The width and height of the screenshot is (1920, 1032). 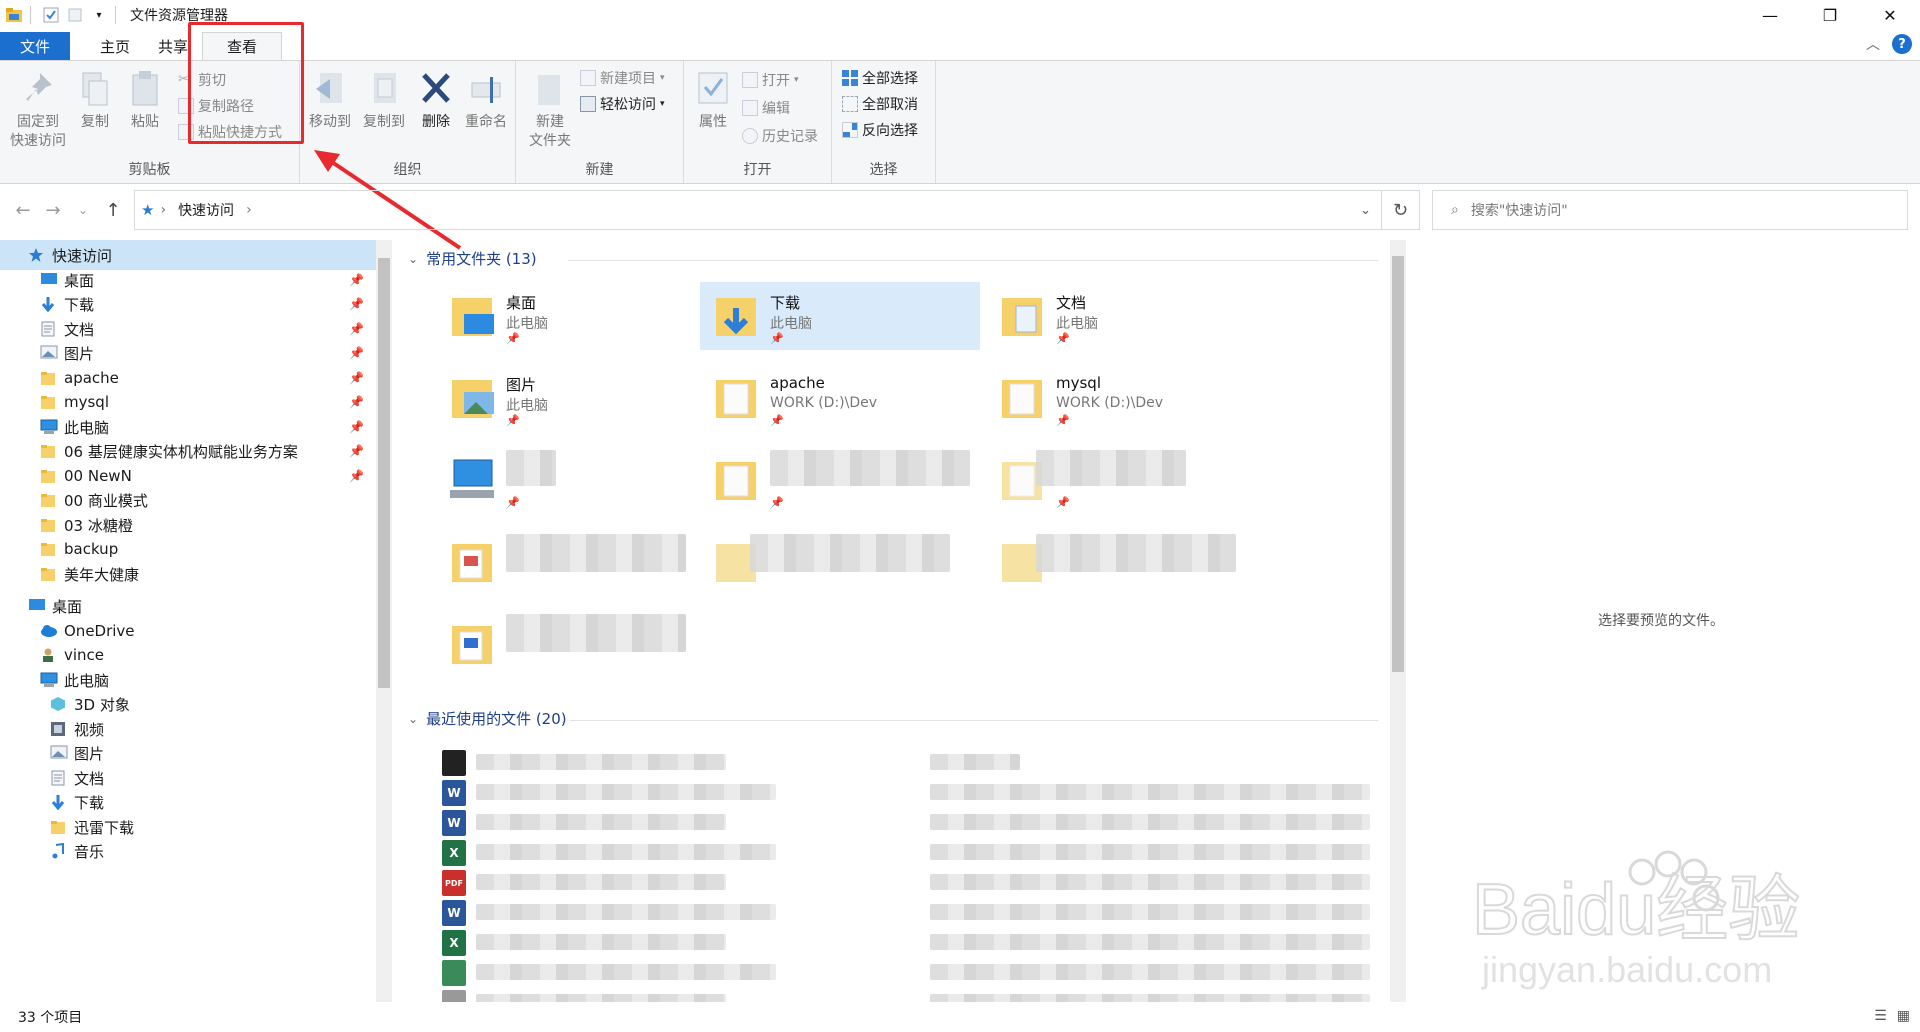 What do you see at coordinates (622, 78) in the screenshot?
I see `new-item-button: 新建项目 ▾` at bounding box center [622, 78].